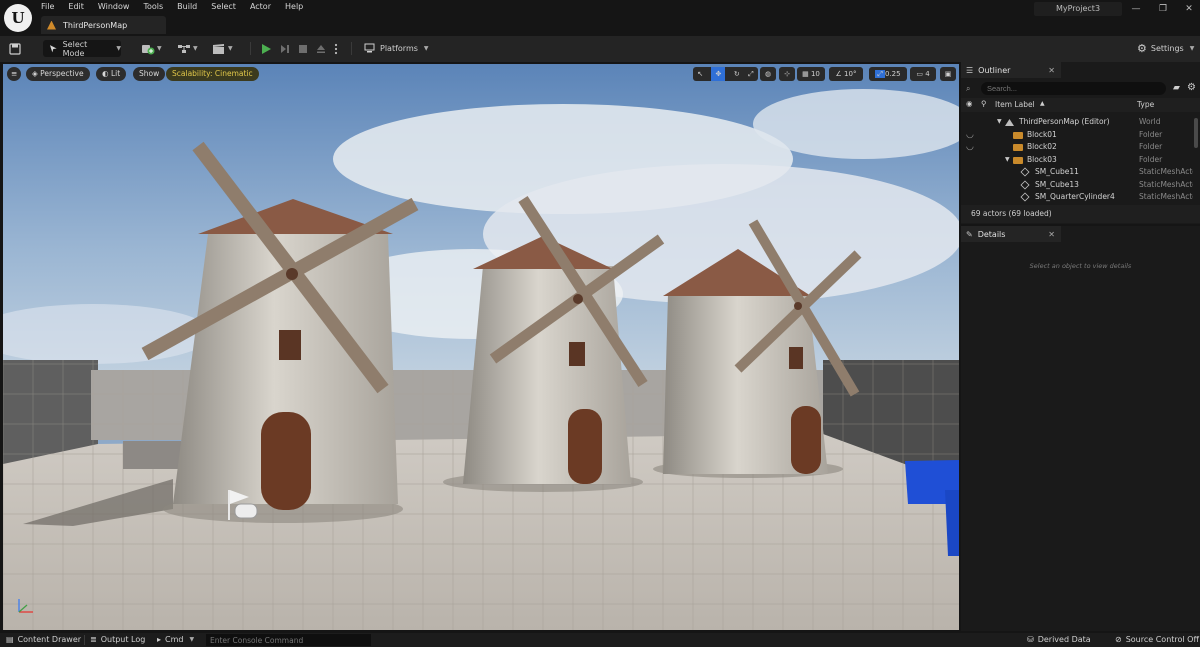 The width and height of the screenshot is (1200, 647). I want to click on advance-frame-button, so click(285, 48).